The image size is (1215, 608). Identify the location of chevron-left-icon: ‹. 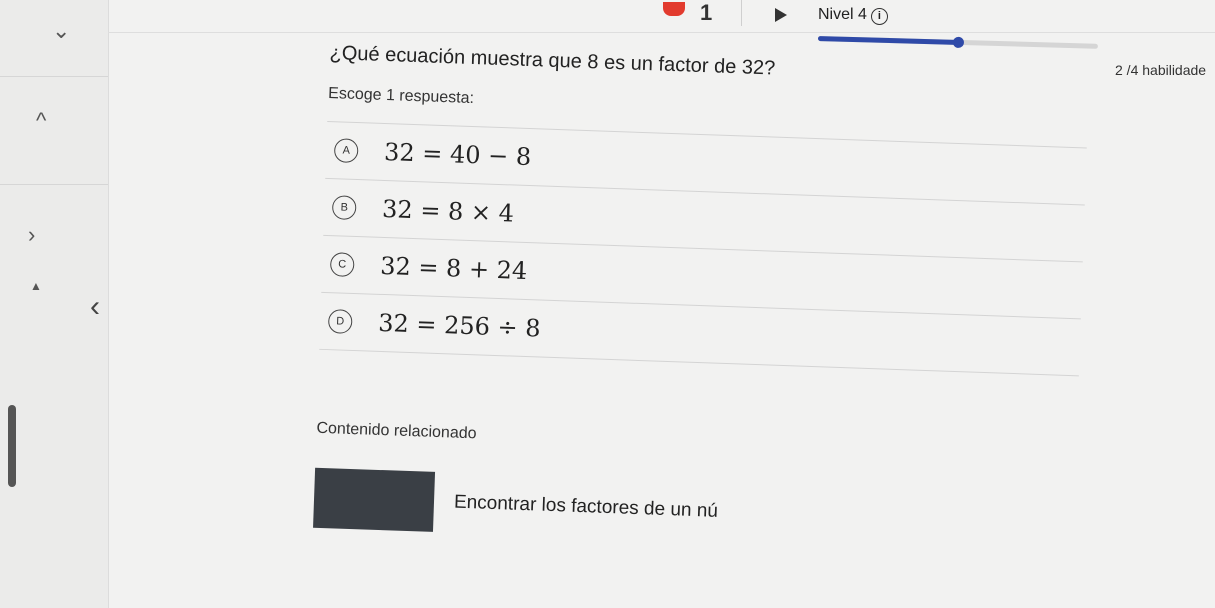
(95, 307).